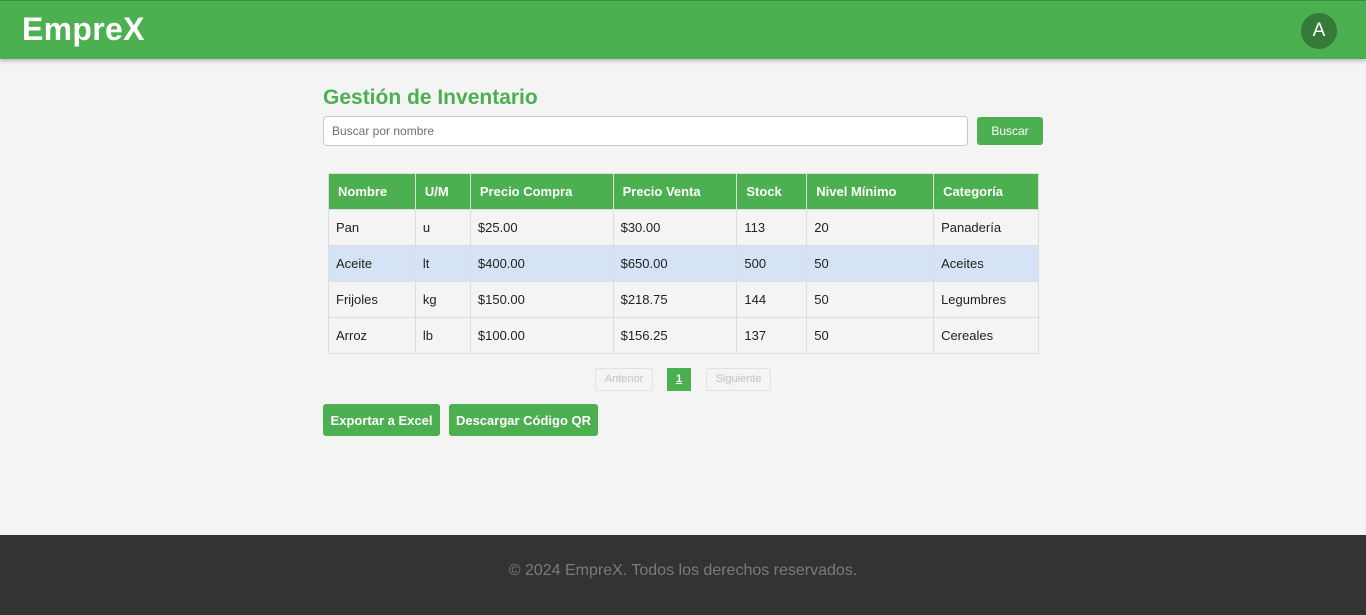  What do you see at coordinates (541, 335) in the screenshot?
I see `table-cell: $100.00` at bounding box center [541, 335].